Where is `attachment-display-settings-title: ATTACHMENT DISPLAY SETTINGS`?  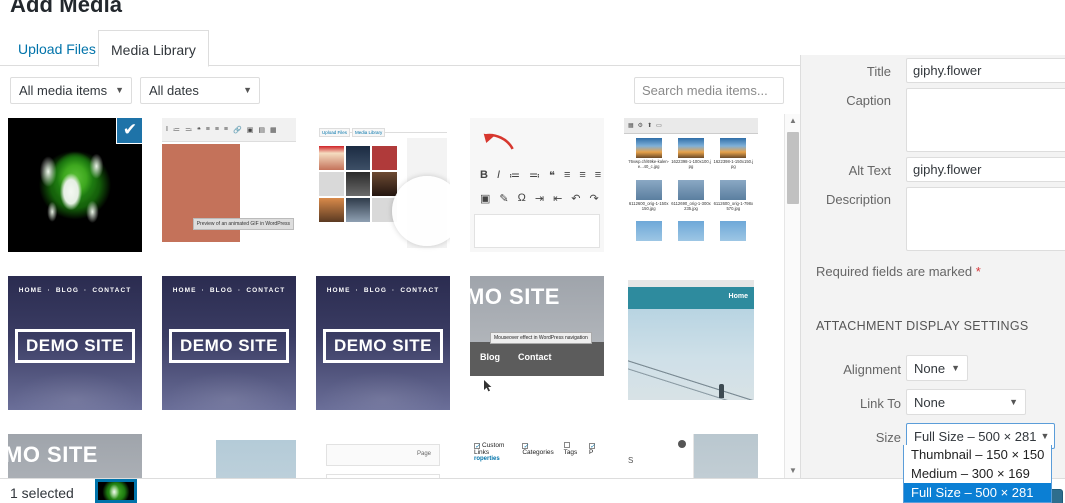
attachment-display-settings-title: ATTACHMENT DISPLAY SETTINGS is located at coordinates (922, 326).